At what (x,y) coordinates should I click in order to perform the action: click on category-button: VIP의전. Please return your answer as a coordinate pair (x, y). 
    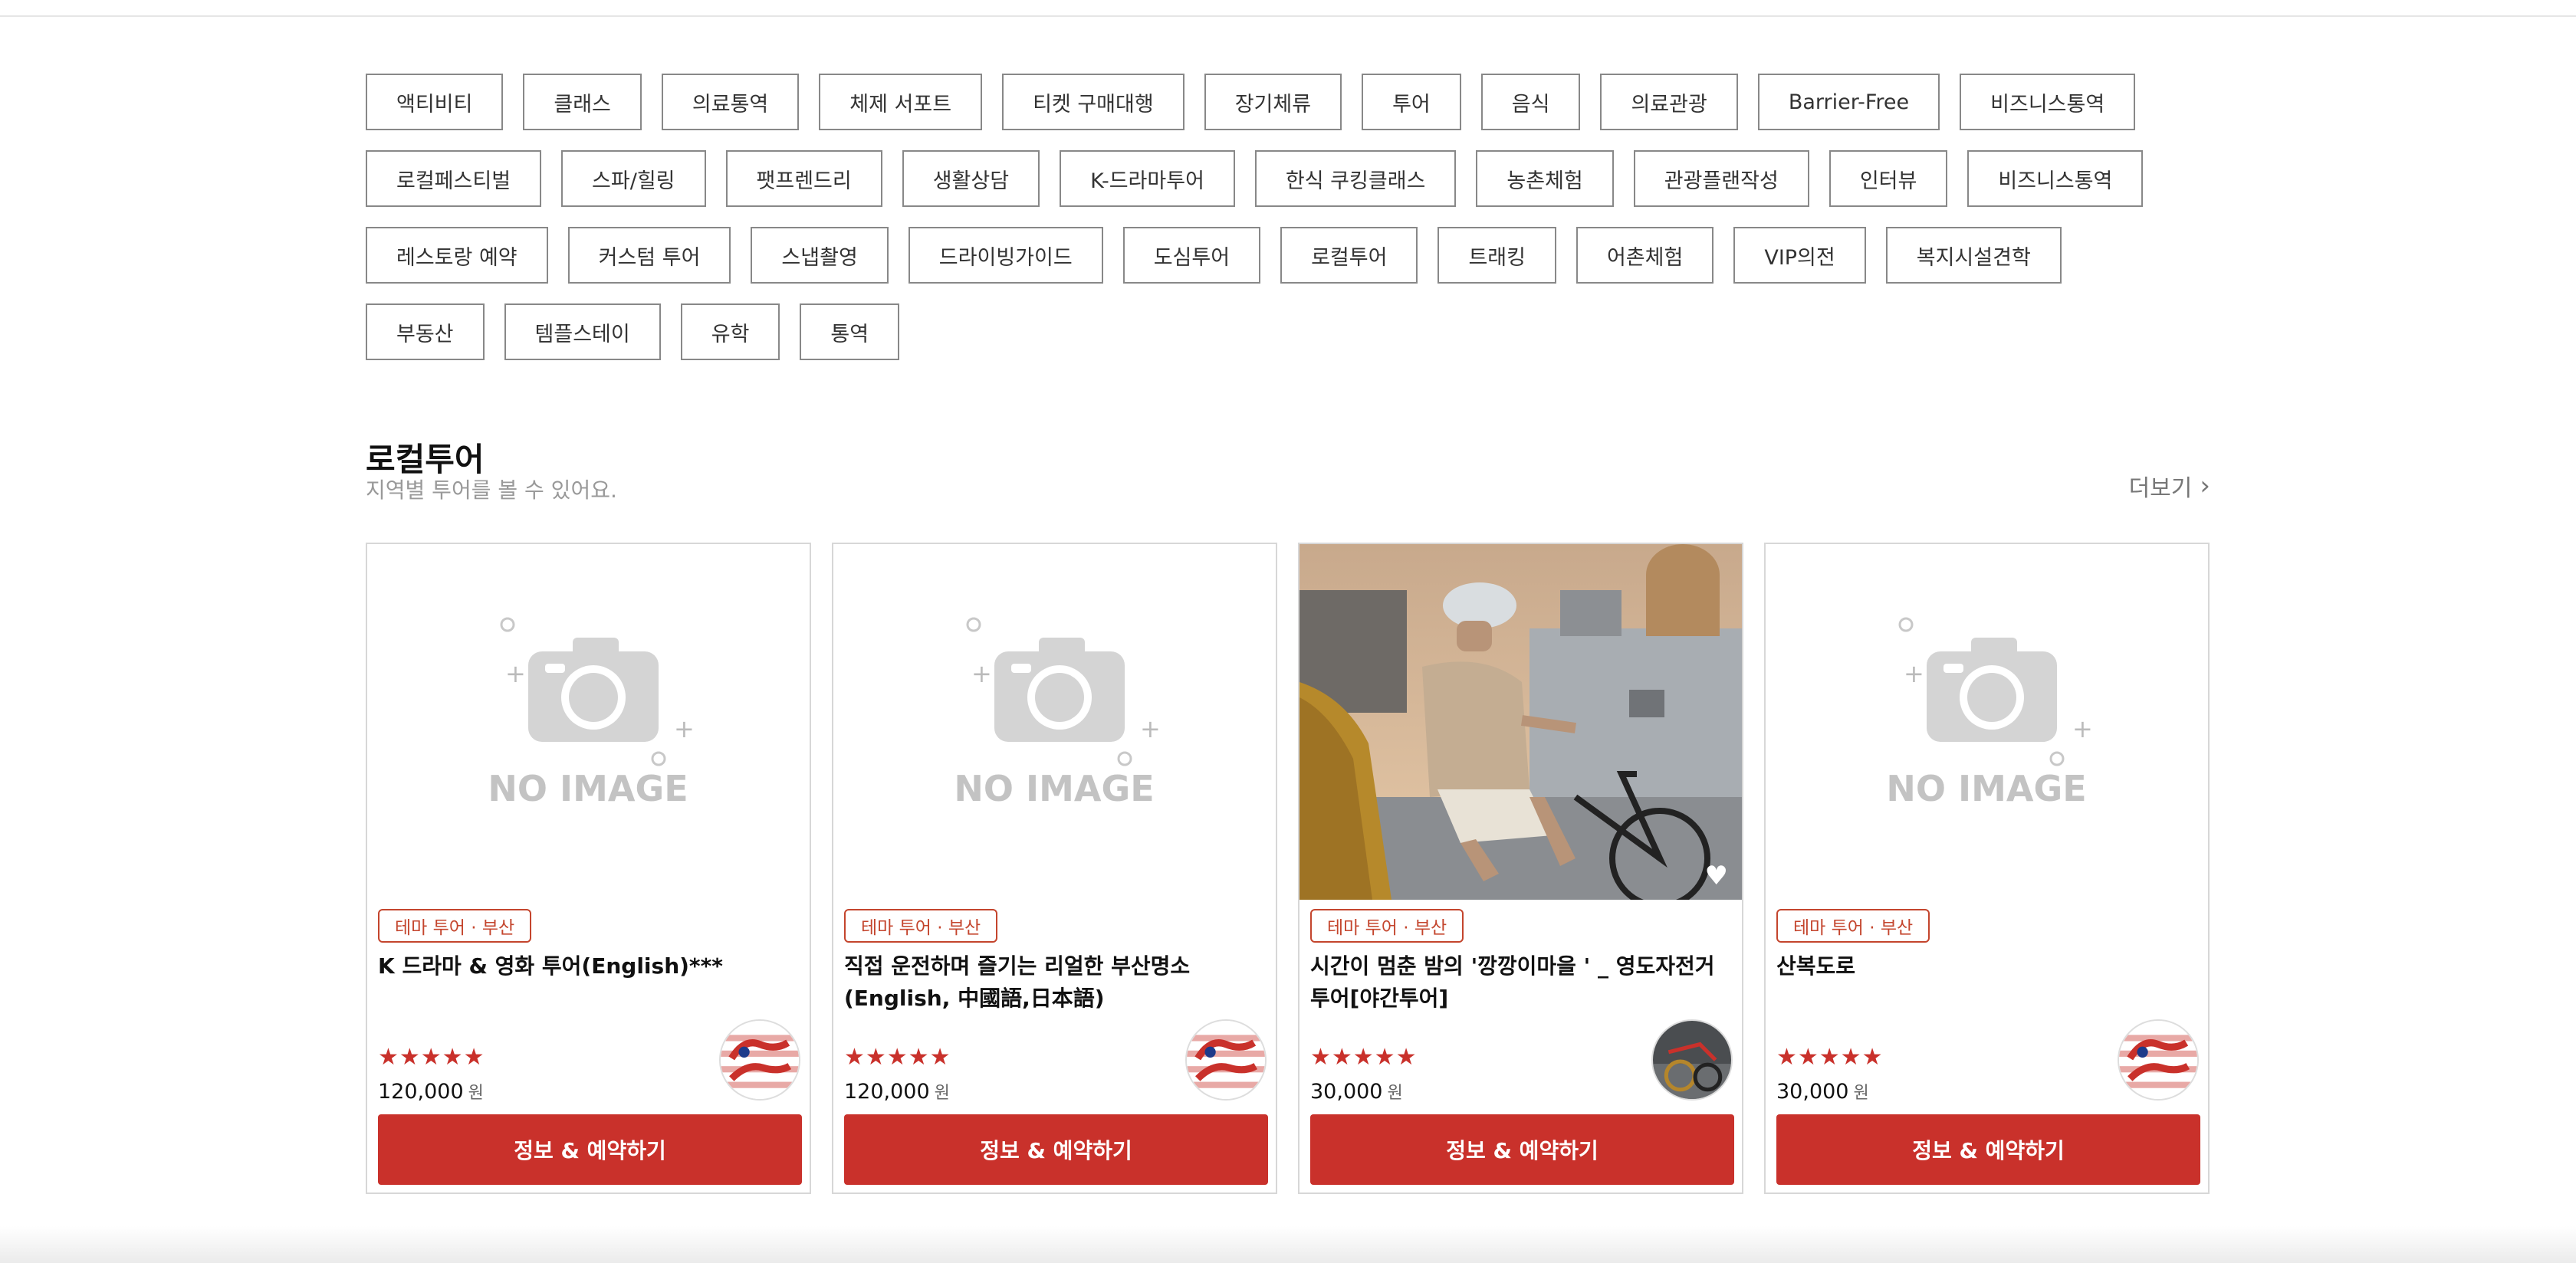
    Looking at the image, I should click on (1800, 255).